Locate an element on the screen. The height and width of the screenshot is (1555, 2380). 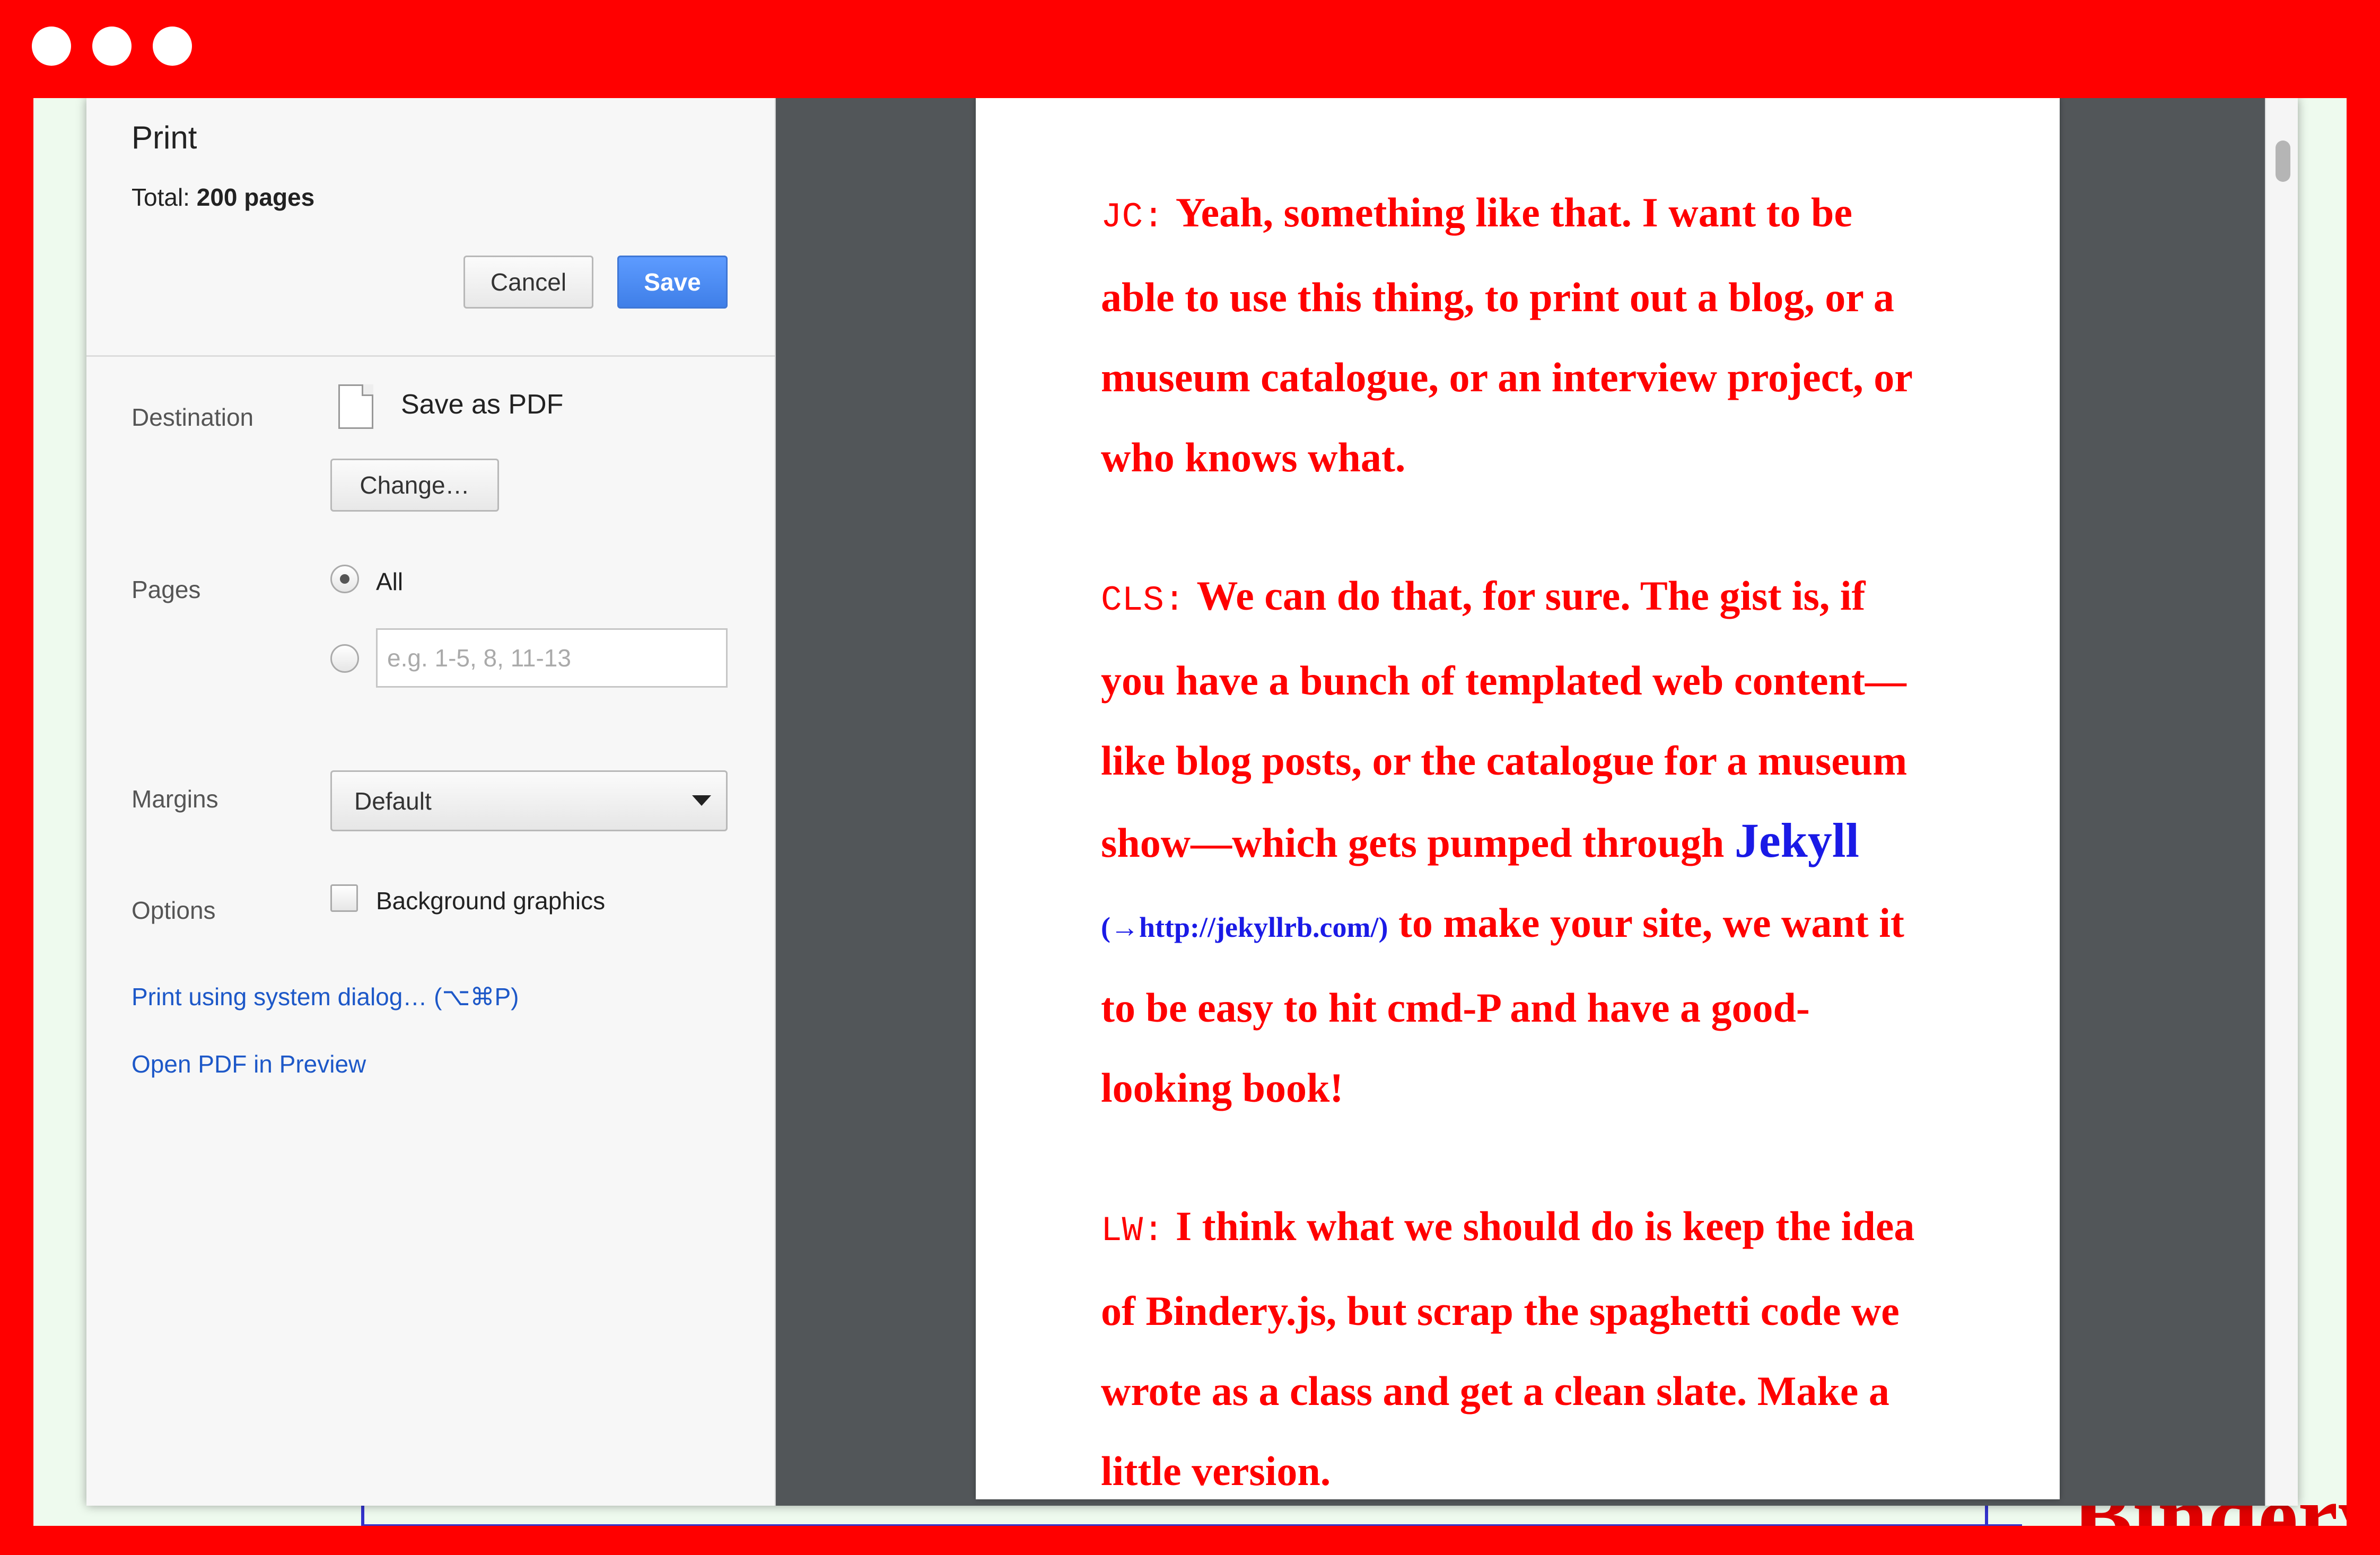
scroll-thumb is located at coordinates (2283, 161).